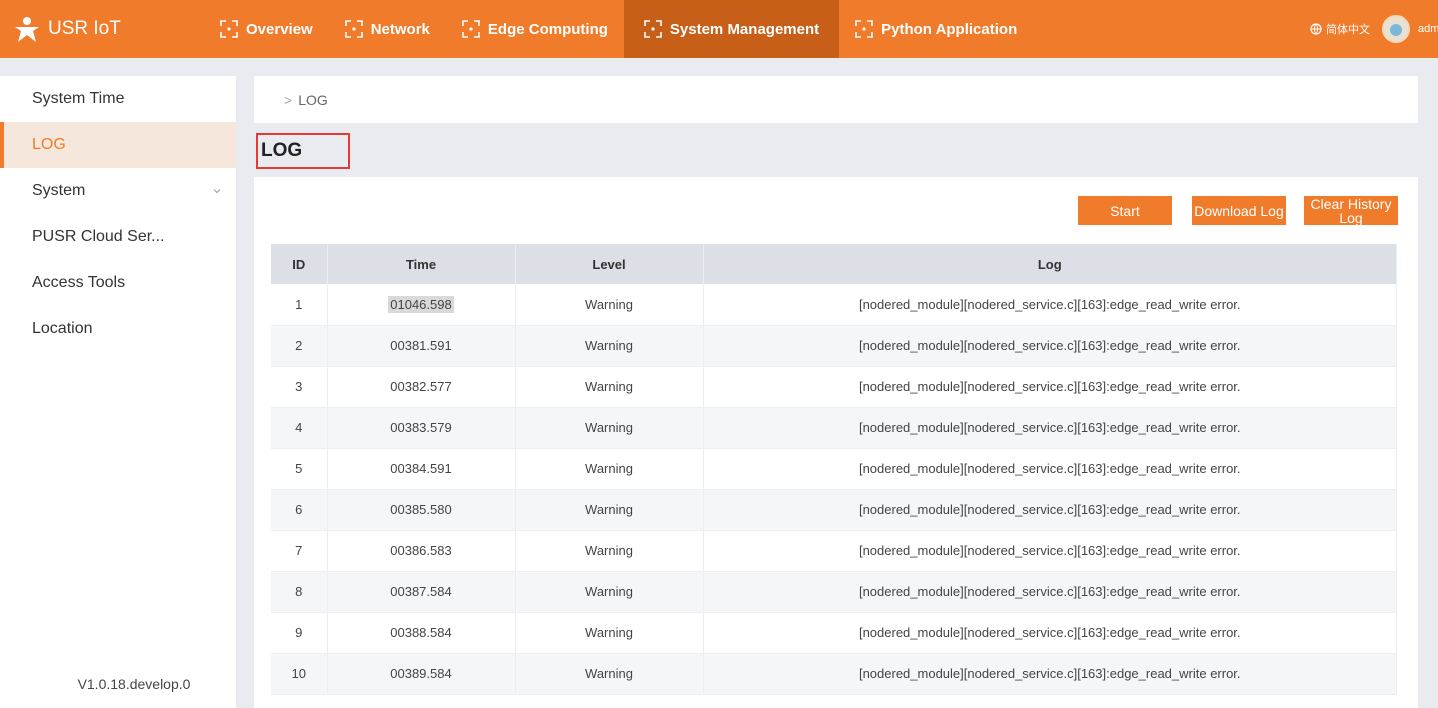 The image size is (1438, 708). What do you see at coordinates (1239, 210) in the screenshot?
I see `download-log-button: Download Log` at bounding box center [1239, 210].